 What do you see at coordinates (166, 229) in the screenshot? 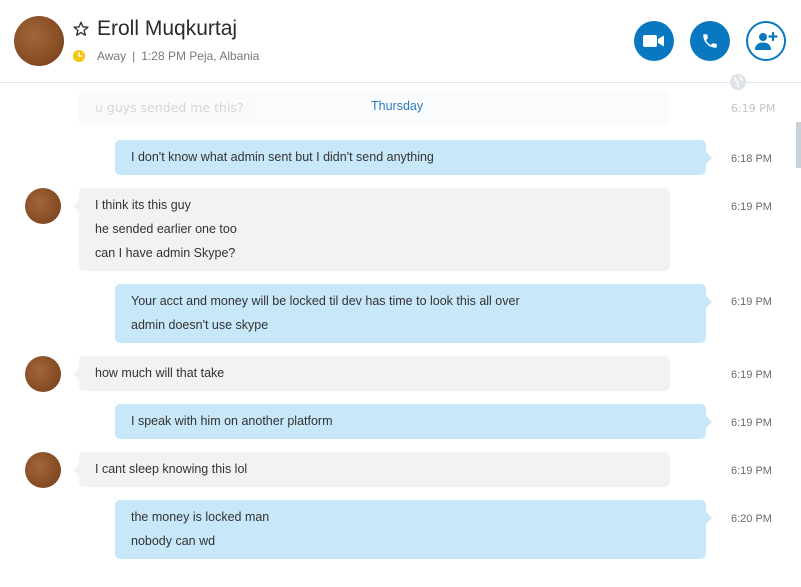
I see `message-text: he sended earlier one too` at bounding box center [166, 229].